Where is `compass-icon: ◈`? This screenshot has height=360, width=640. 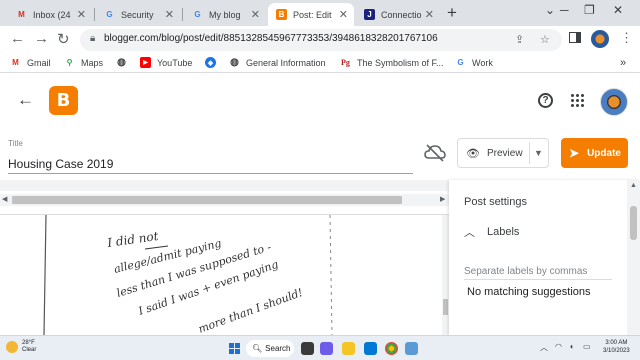
compass-icon: ◈ is located at coordinates (210, 62).